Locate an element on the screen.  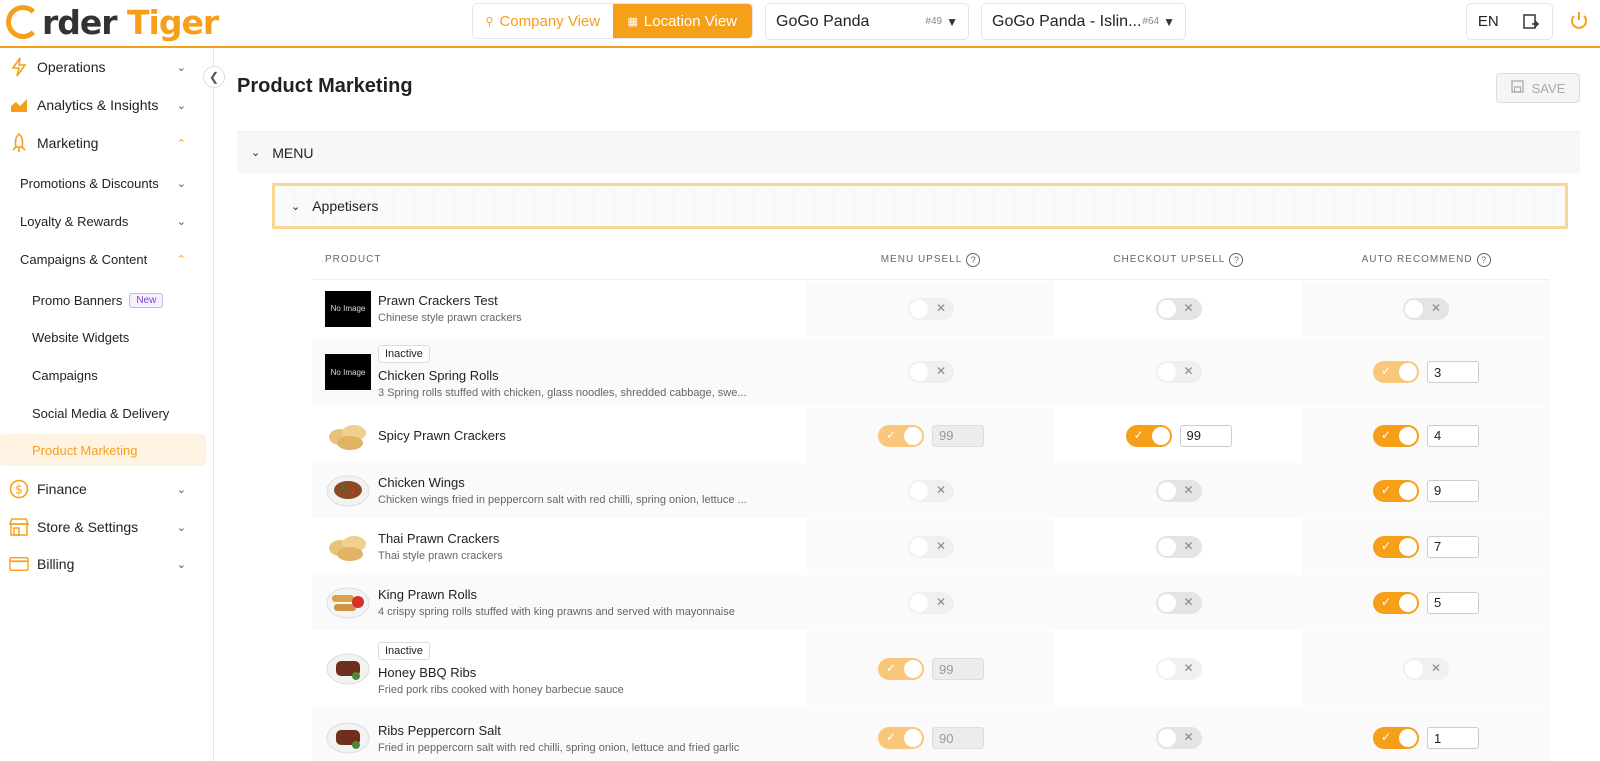
switch-account-icon is located at coordinates (1531, 22).